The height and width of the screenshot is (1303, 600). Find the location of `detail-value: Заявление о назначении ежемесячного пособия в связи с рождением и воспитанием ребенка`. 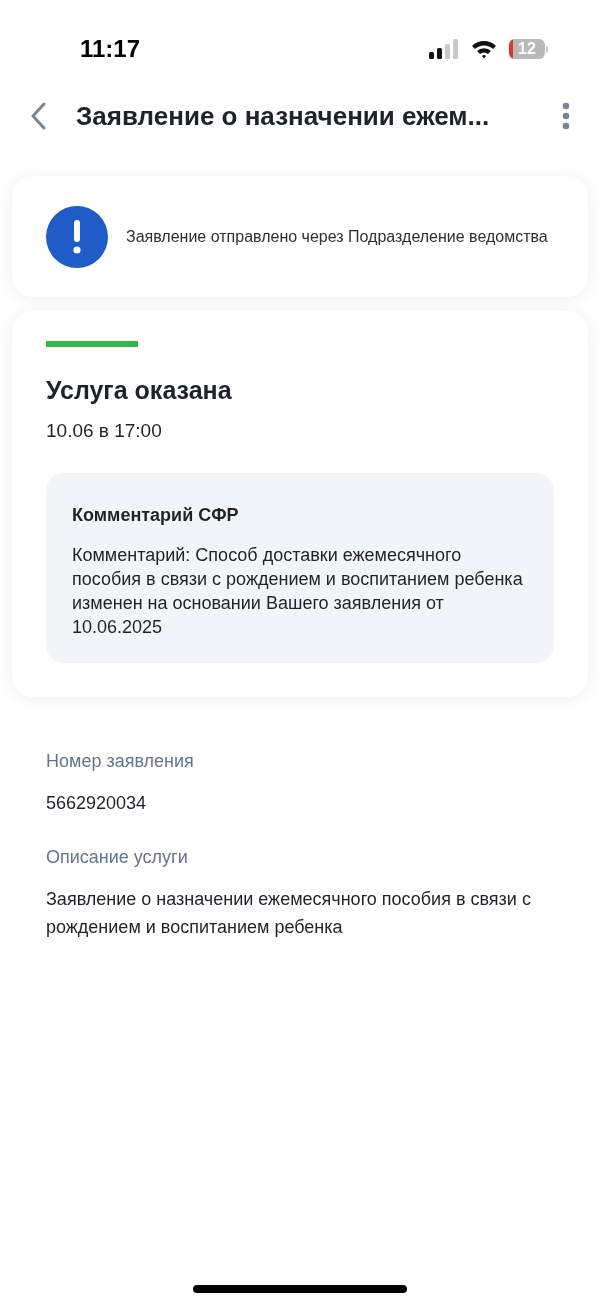

detail-value: Заявление о назначении ежемесячного пособия в связи с рождением и воспитанием ребенка is located at coordinates (289, 913).